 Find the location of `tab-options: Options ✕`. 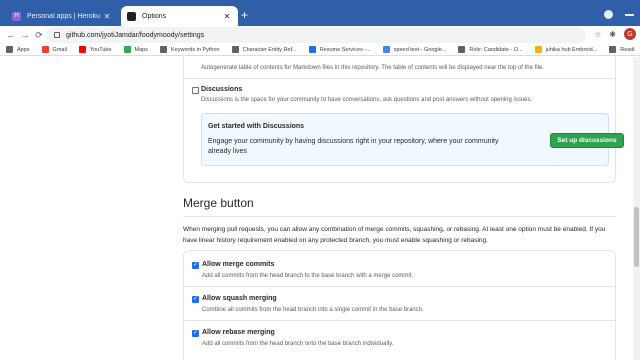

tab-options: Options ✕ is located at coordinates (179, 16).